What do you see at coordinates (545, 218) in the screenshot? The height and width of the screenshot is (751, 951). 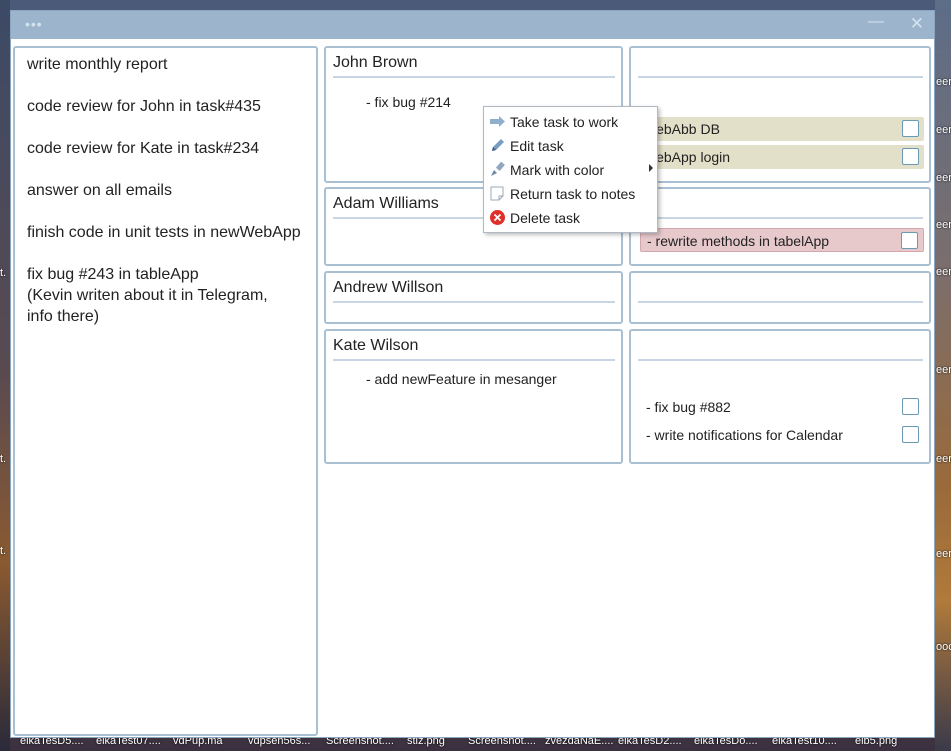 I see `menu-item-label: Delete task` at bounding box center [545, 218].